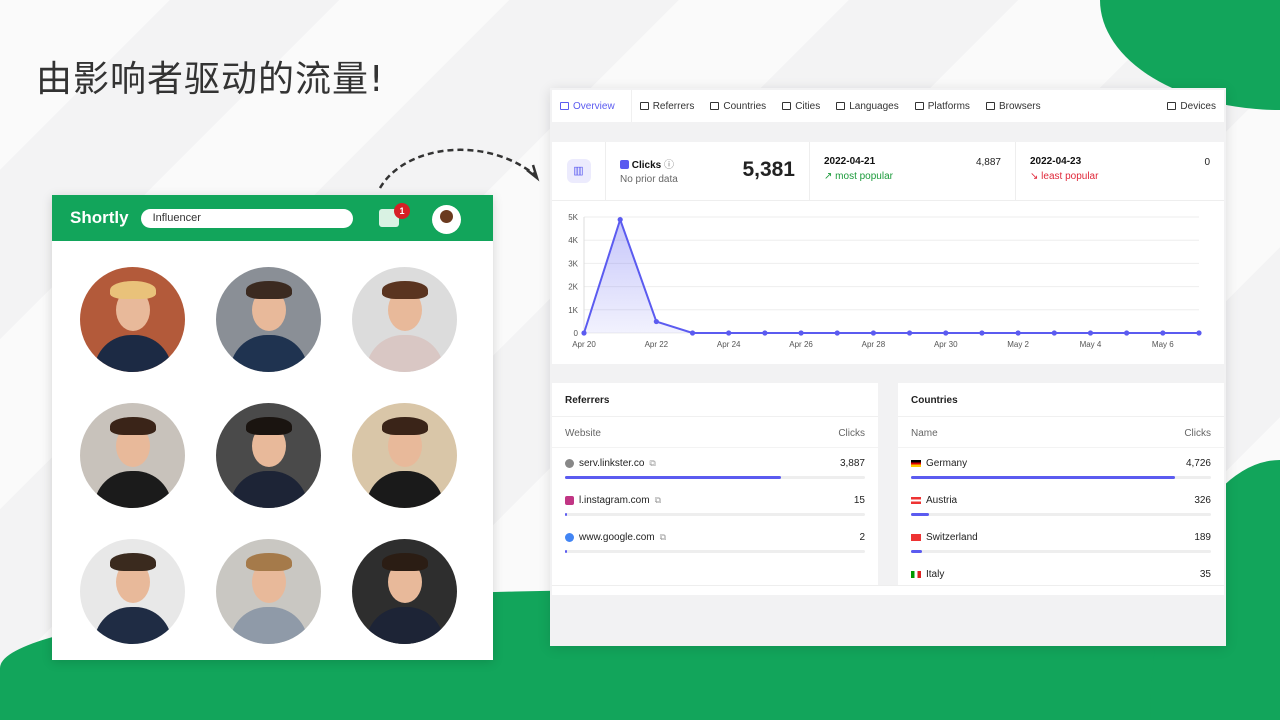  What do you see at coordinates (210, 79) in the screenshot?
I see `headline: 由影响者驱动的流量!` at bounding box center [210, 79].